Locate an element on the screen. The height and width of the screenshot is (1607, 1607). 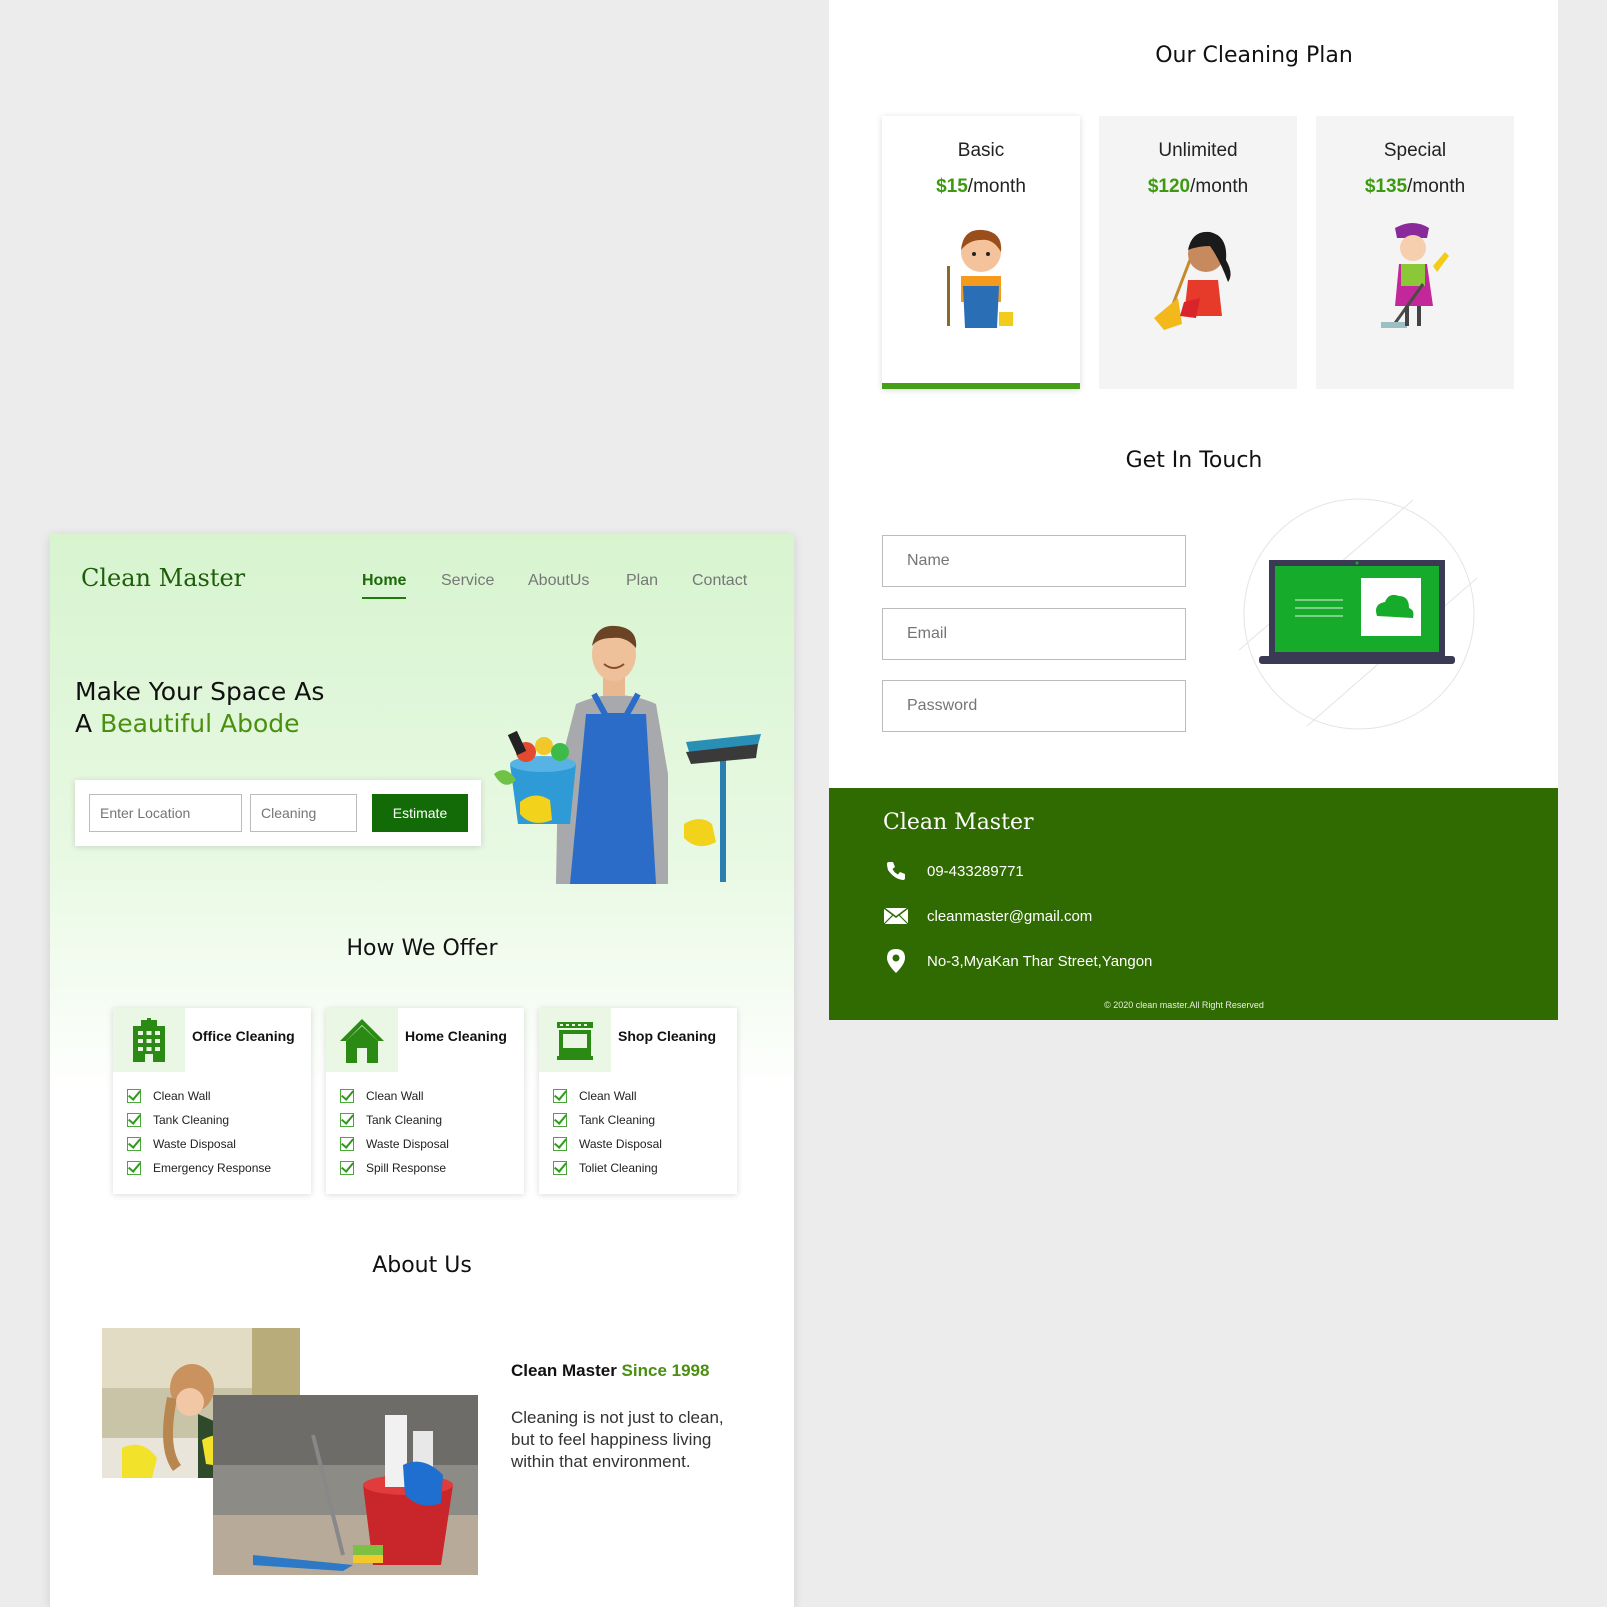
offer-title: Home Cleaning is located at coordinates (456, 1036).